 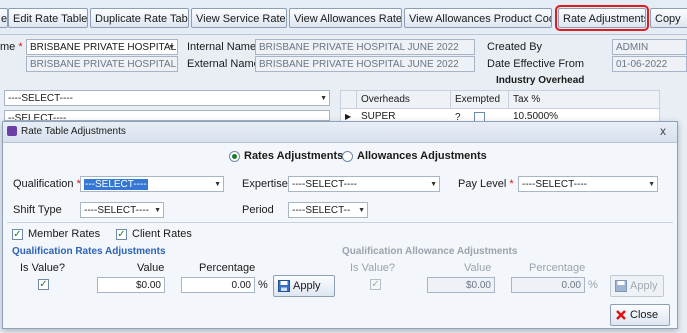 I want to click on qualification-rates-title: Qualification Rates Adjustments, so click(x=89, y=251).